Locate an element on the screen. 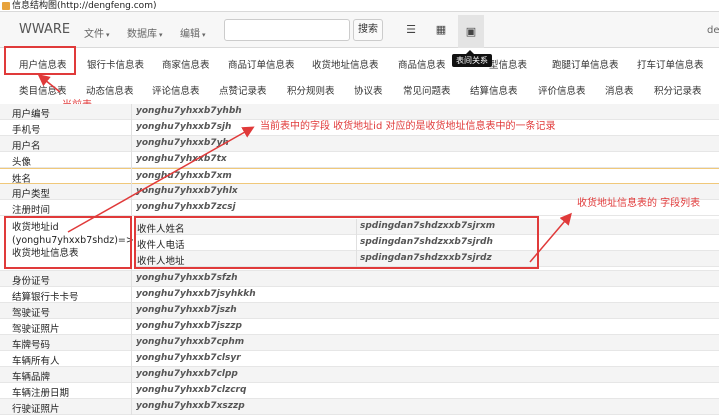 The height and width of the screenshot is (415, 719). tab-settlement-info: 结算信息表 is located at coordinates (494, 90).